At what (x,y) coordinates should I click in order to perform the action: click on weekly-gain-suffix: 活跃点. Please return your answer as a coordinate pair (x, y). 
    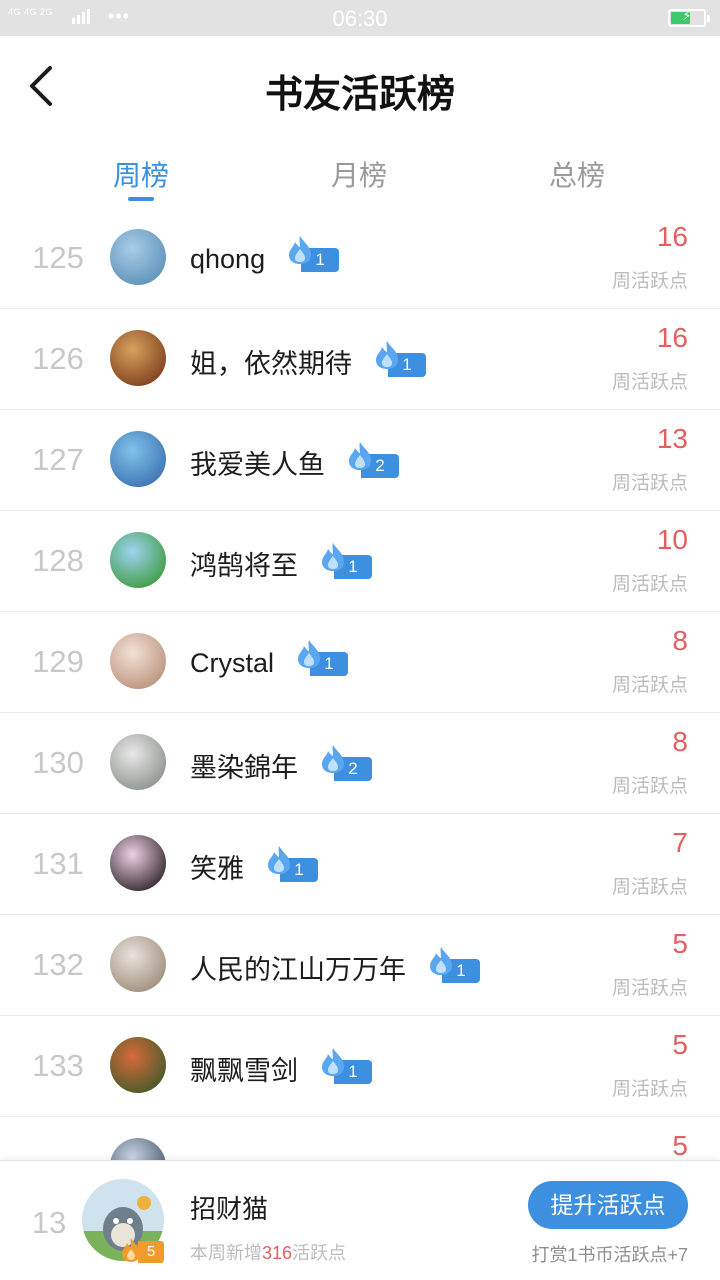
    Looking at the image, I should click on (319, 1253).